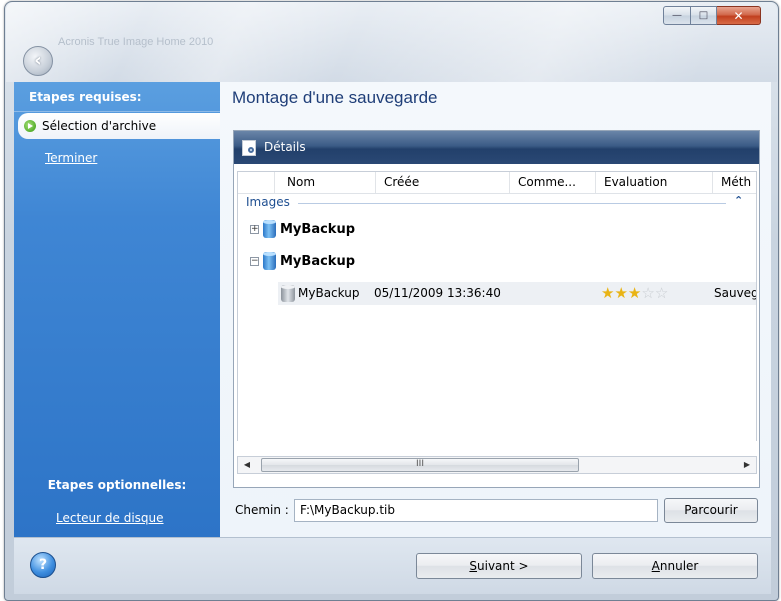  What do you see at coordinates (654, 182) in the screenshot?
I see `column-header-rating: Evaluation` at bounding box center [654, 182].